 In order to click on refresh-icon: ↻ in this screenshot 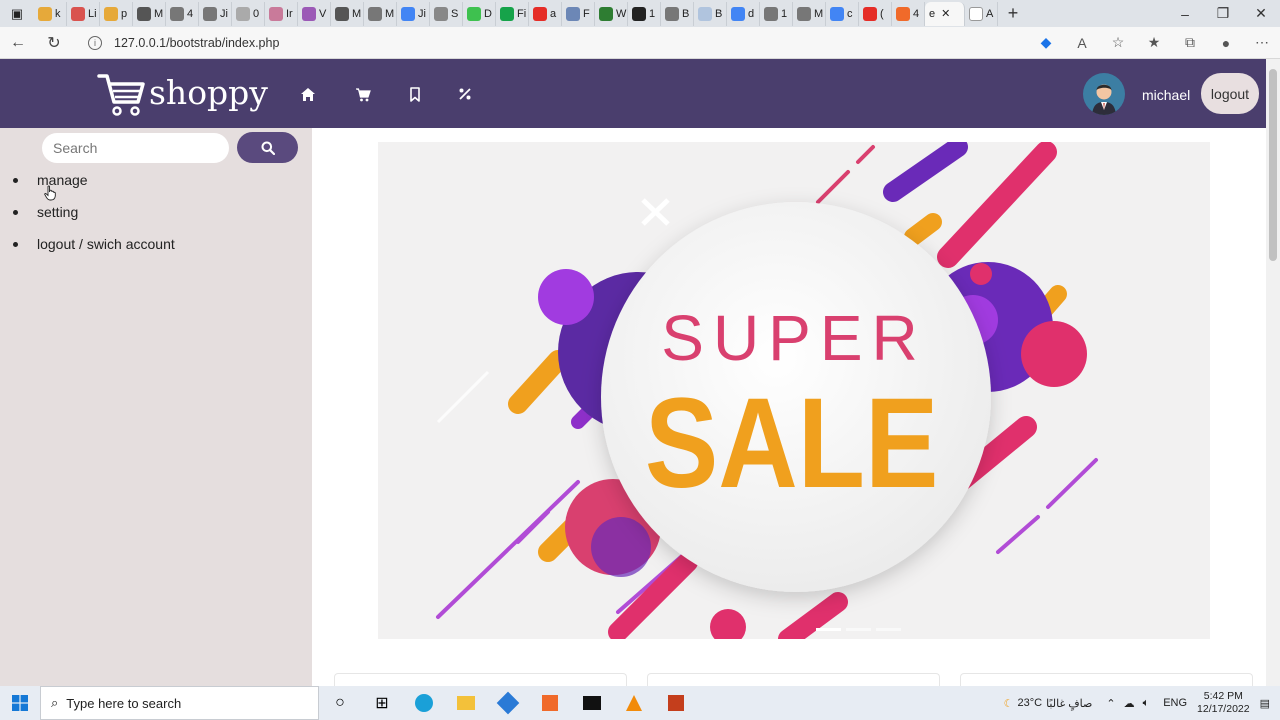, I will do `click(54, 43)`.